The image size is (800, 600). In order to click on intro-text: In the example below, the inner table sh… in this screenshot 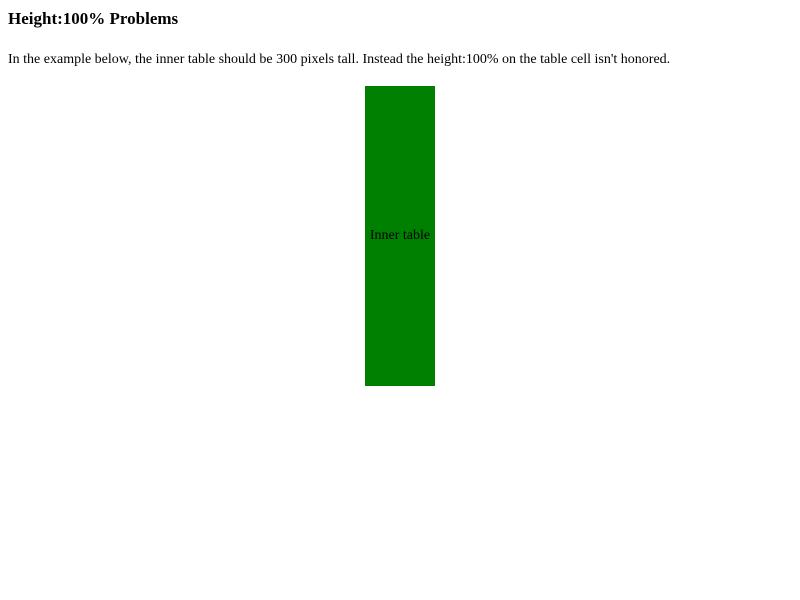, I will do `click(339, 59)`.